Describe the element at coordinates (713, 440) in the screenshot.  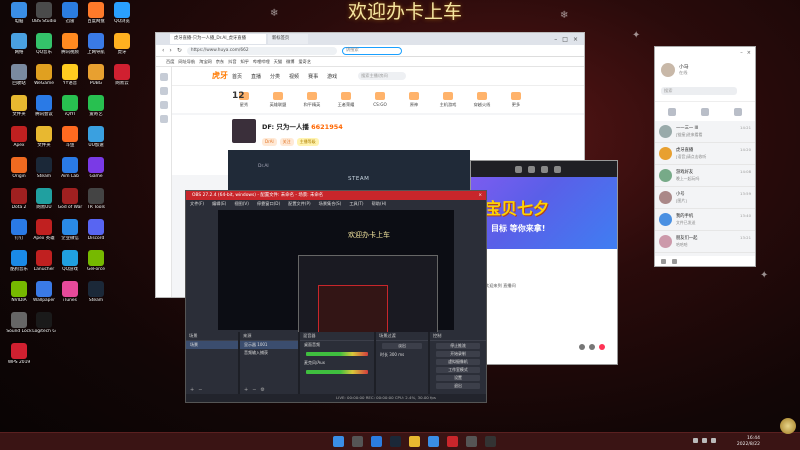
I see `battery-icon` at that location.